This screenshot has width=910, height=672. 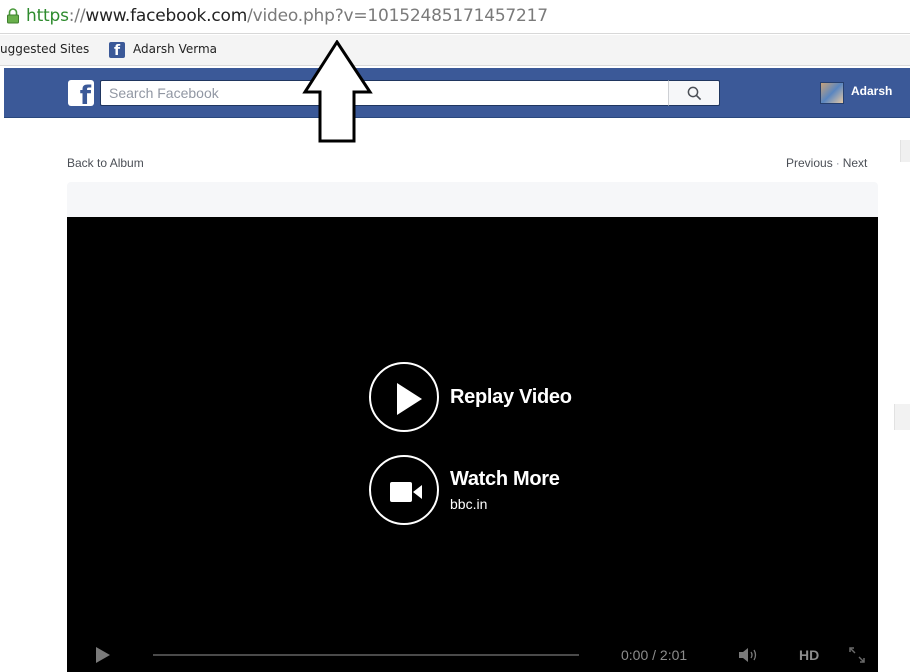 What do you see at coordinates (511, 397) in the screenshot?
I see `replay-video-label: Replay Video` at bounding box center [511, 397].